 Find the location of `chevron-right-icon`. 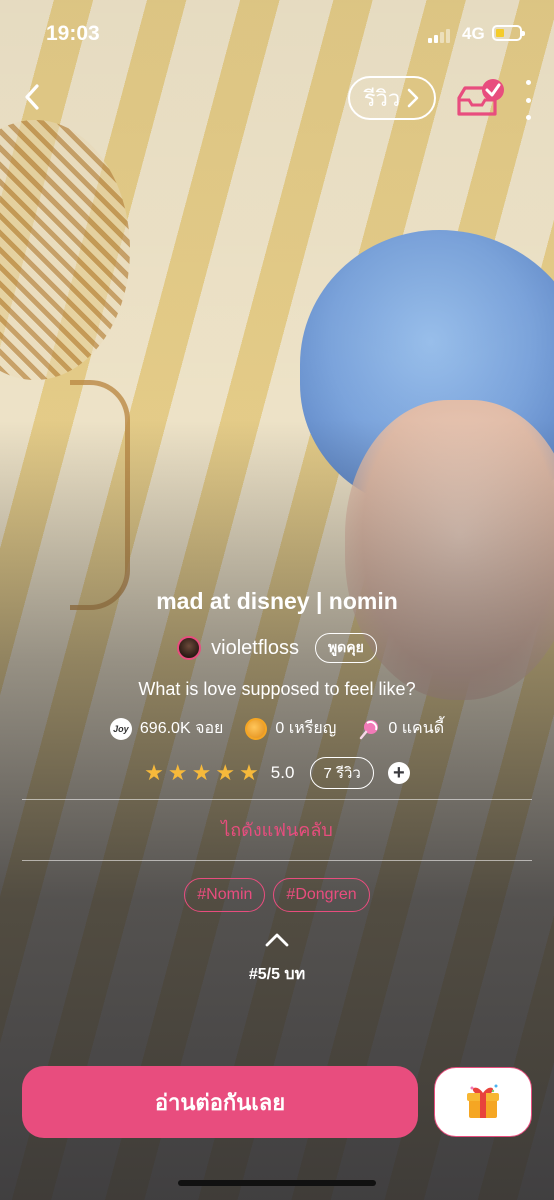

chevron-right-icon is located at coordinates (413, 98).